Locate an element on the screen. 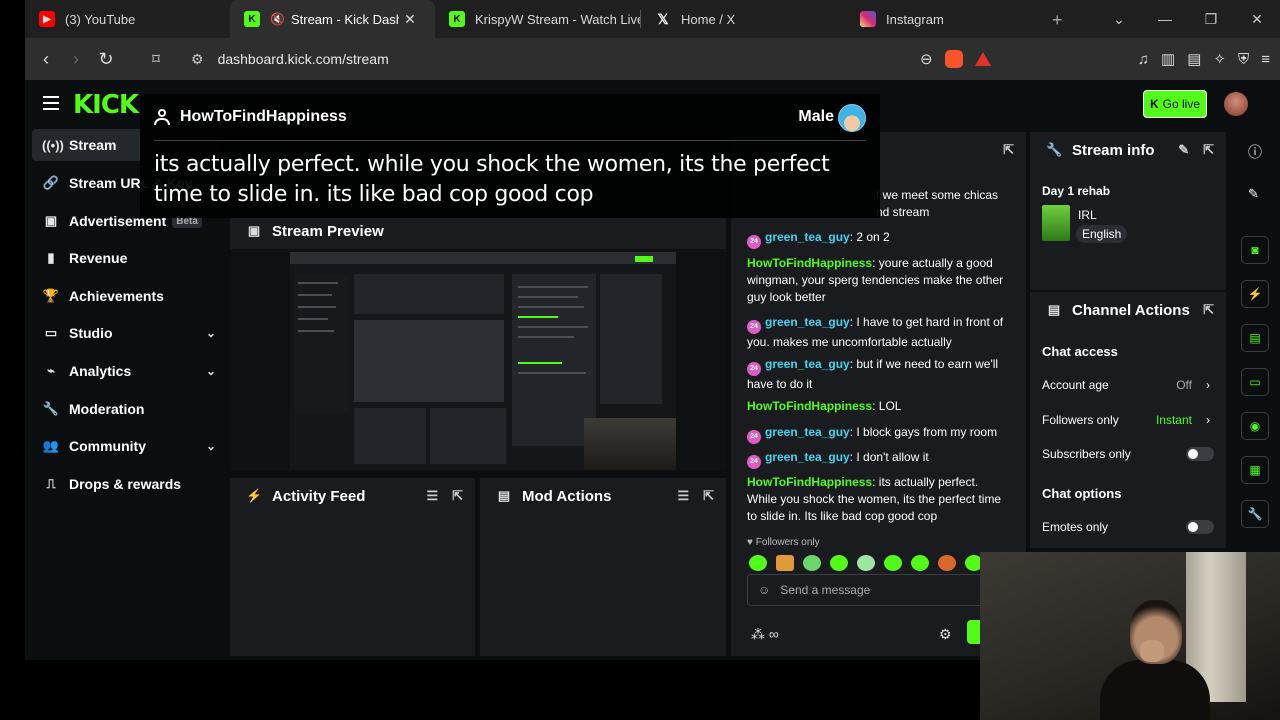 The height and width of the screenshot is (720, 1280). back-button: ‹ is located at coordinates (46, 59).